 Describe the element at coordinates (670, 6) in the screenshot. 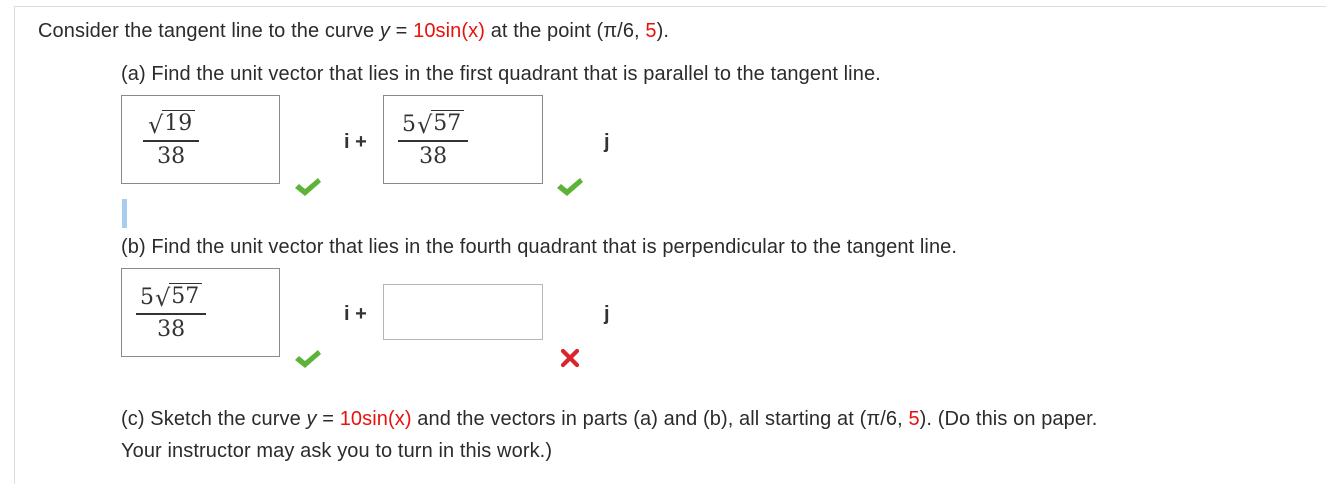

I see `frame-top-border` at that location.